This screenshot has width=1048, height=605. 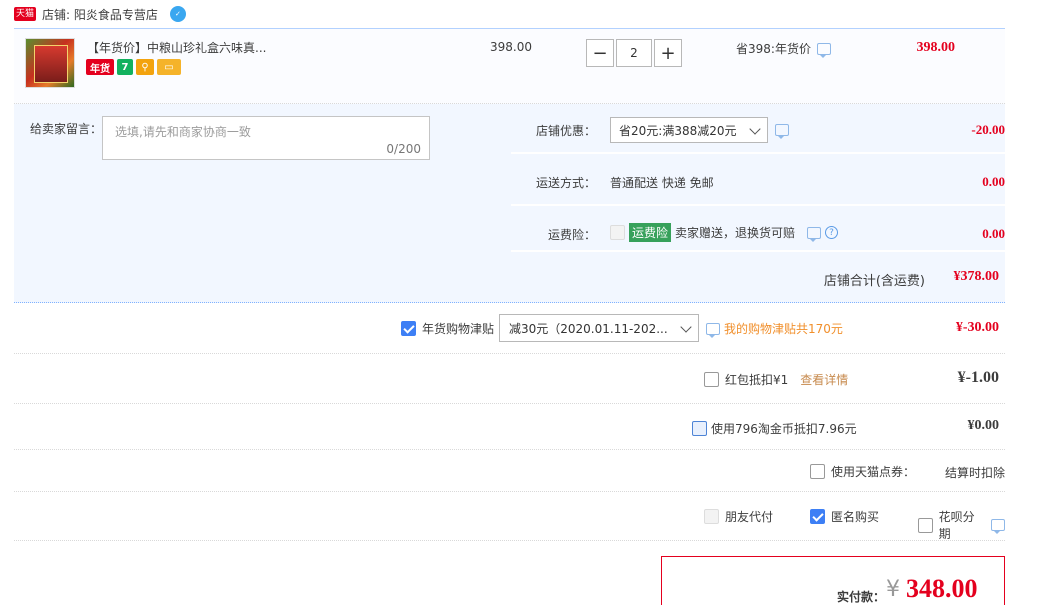 What do you see at coordinates (783, 329) in the screenshot?
I see `subsidy-info-text: 我的购物津贴共170元` at bounding box center [783, 329].